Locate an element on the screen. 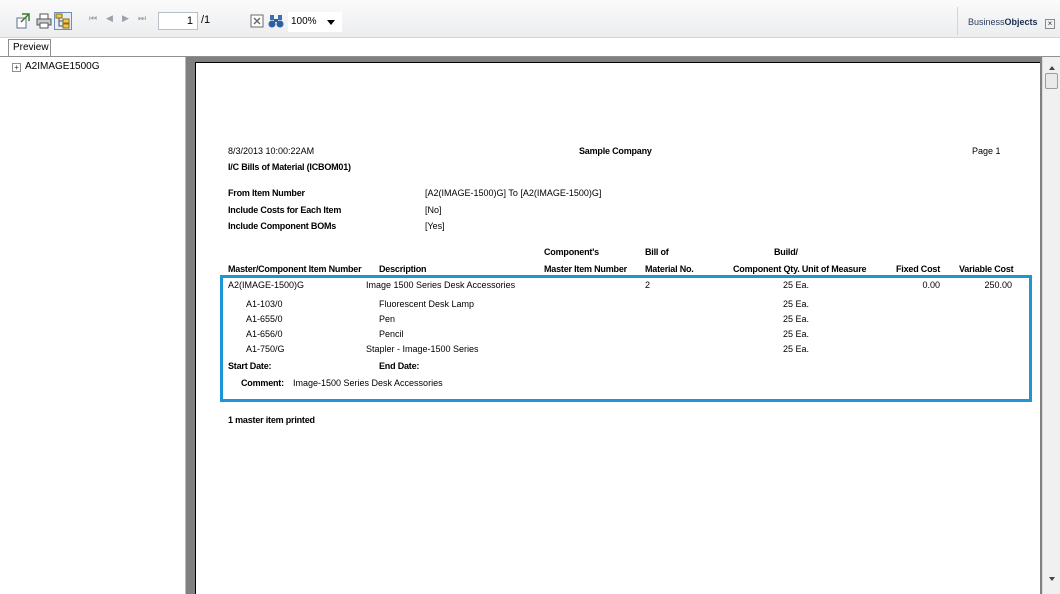 The image size is (1060, 594). param-value: [No] is located at coordinates (433, 210).